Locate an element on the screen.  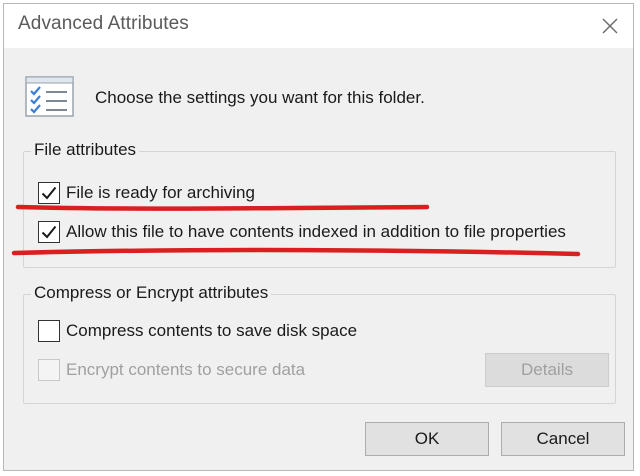
compress-checkbox is located at coordinates (49, 331).